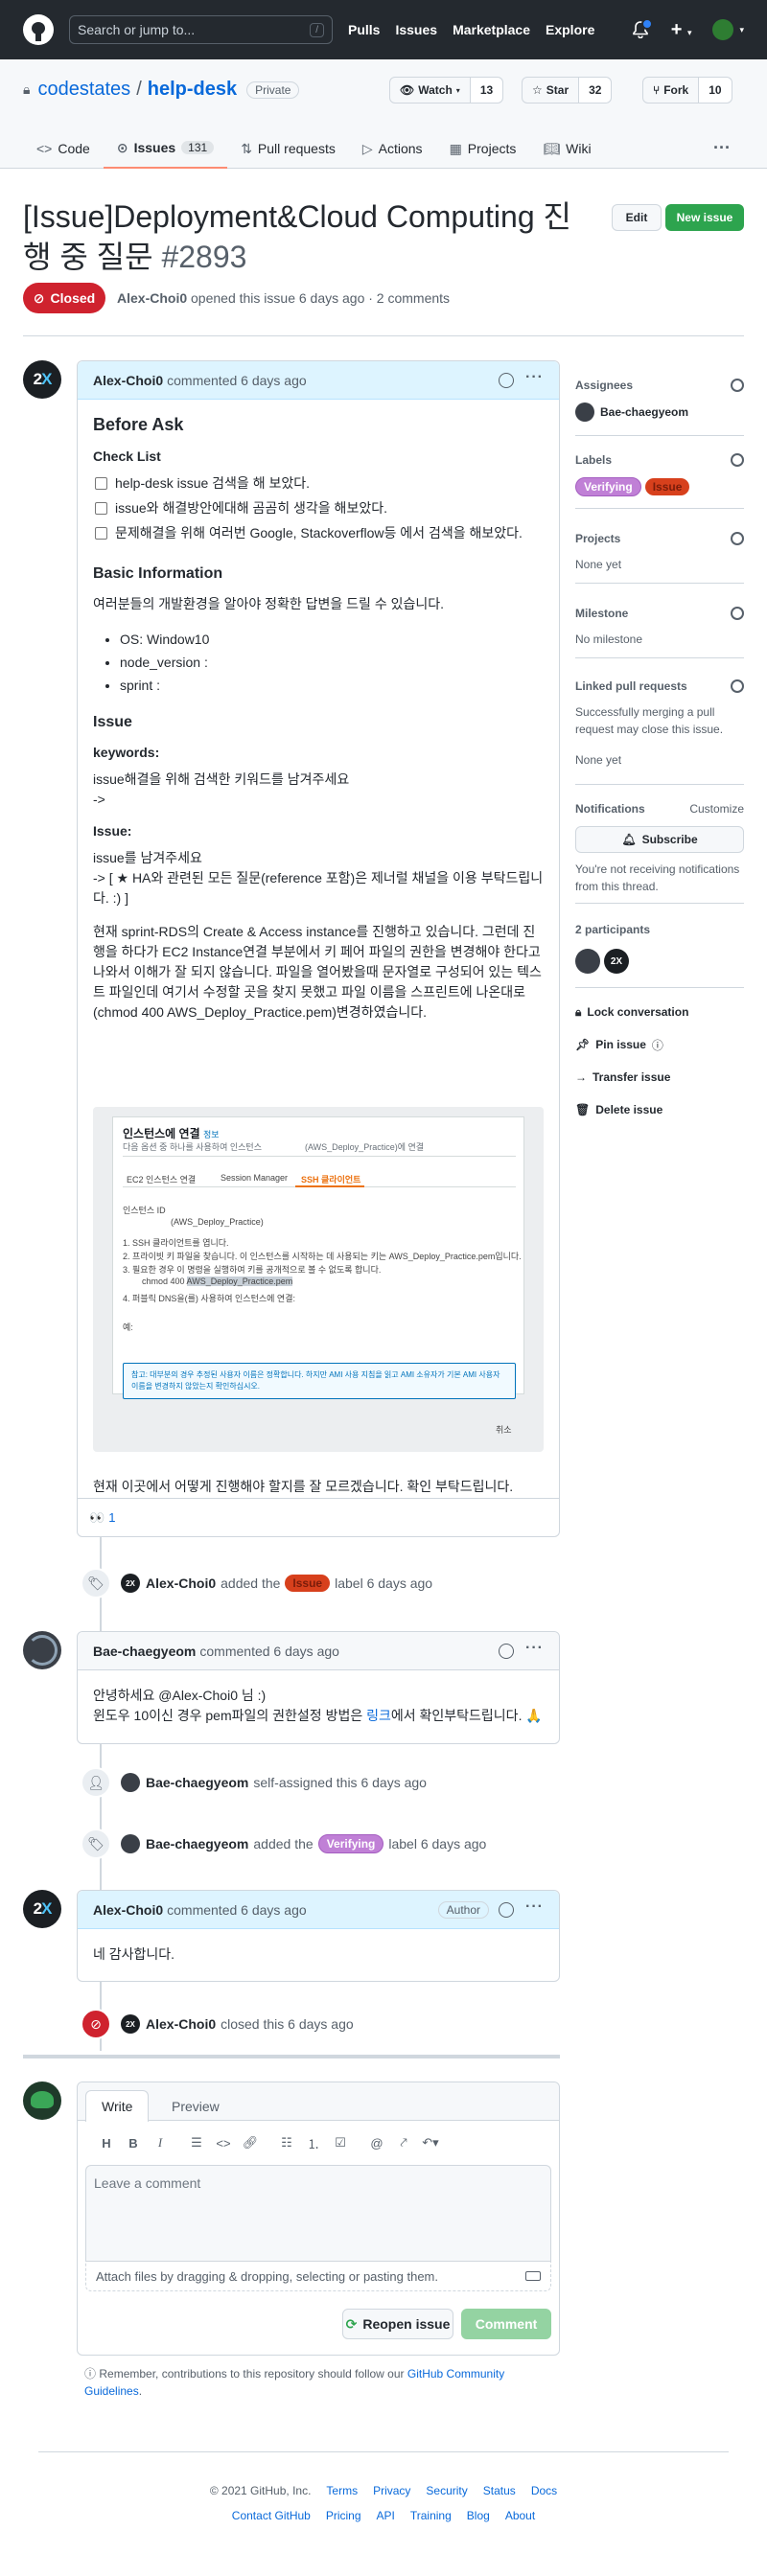 This screenshot has width=767, height=2576. What do you see at coordinates (318, 2213) in the screenshot?
I see `comment-textarea: Leave a comment` at bounding box center [318, 2213].